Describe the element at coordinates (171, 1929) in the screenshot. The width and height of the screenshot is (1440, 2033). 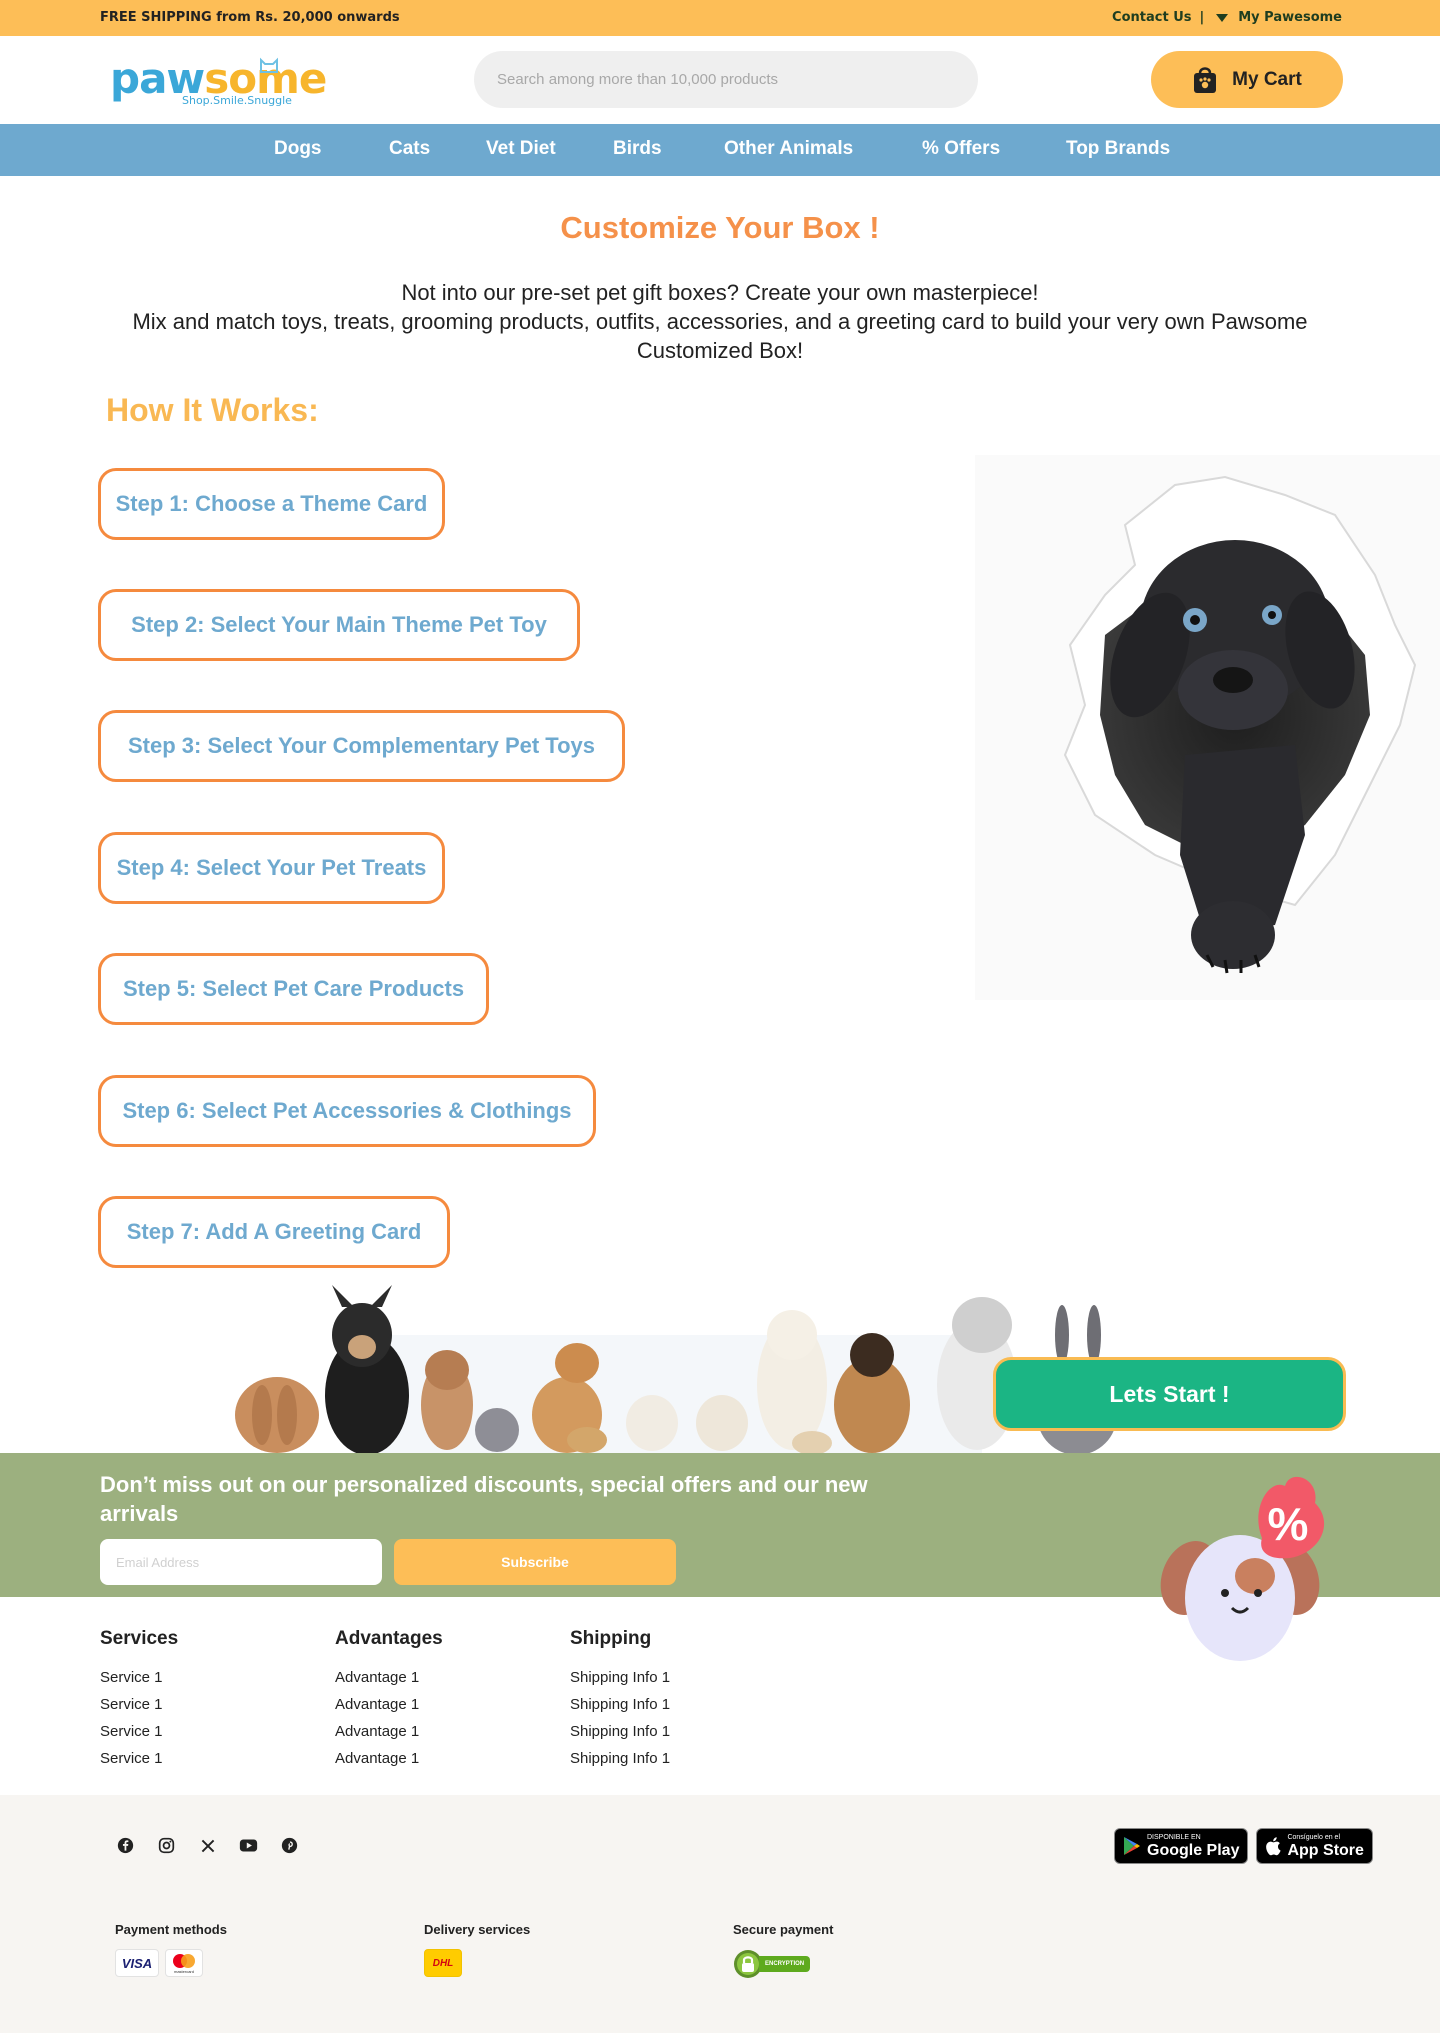
I see `payment-methods-title: Payment methods` at that location.